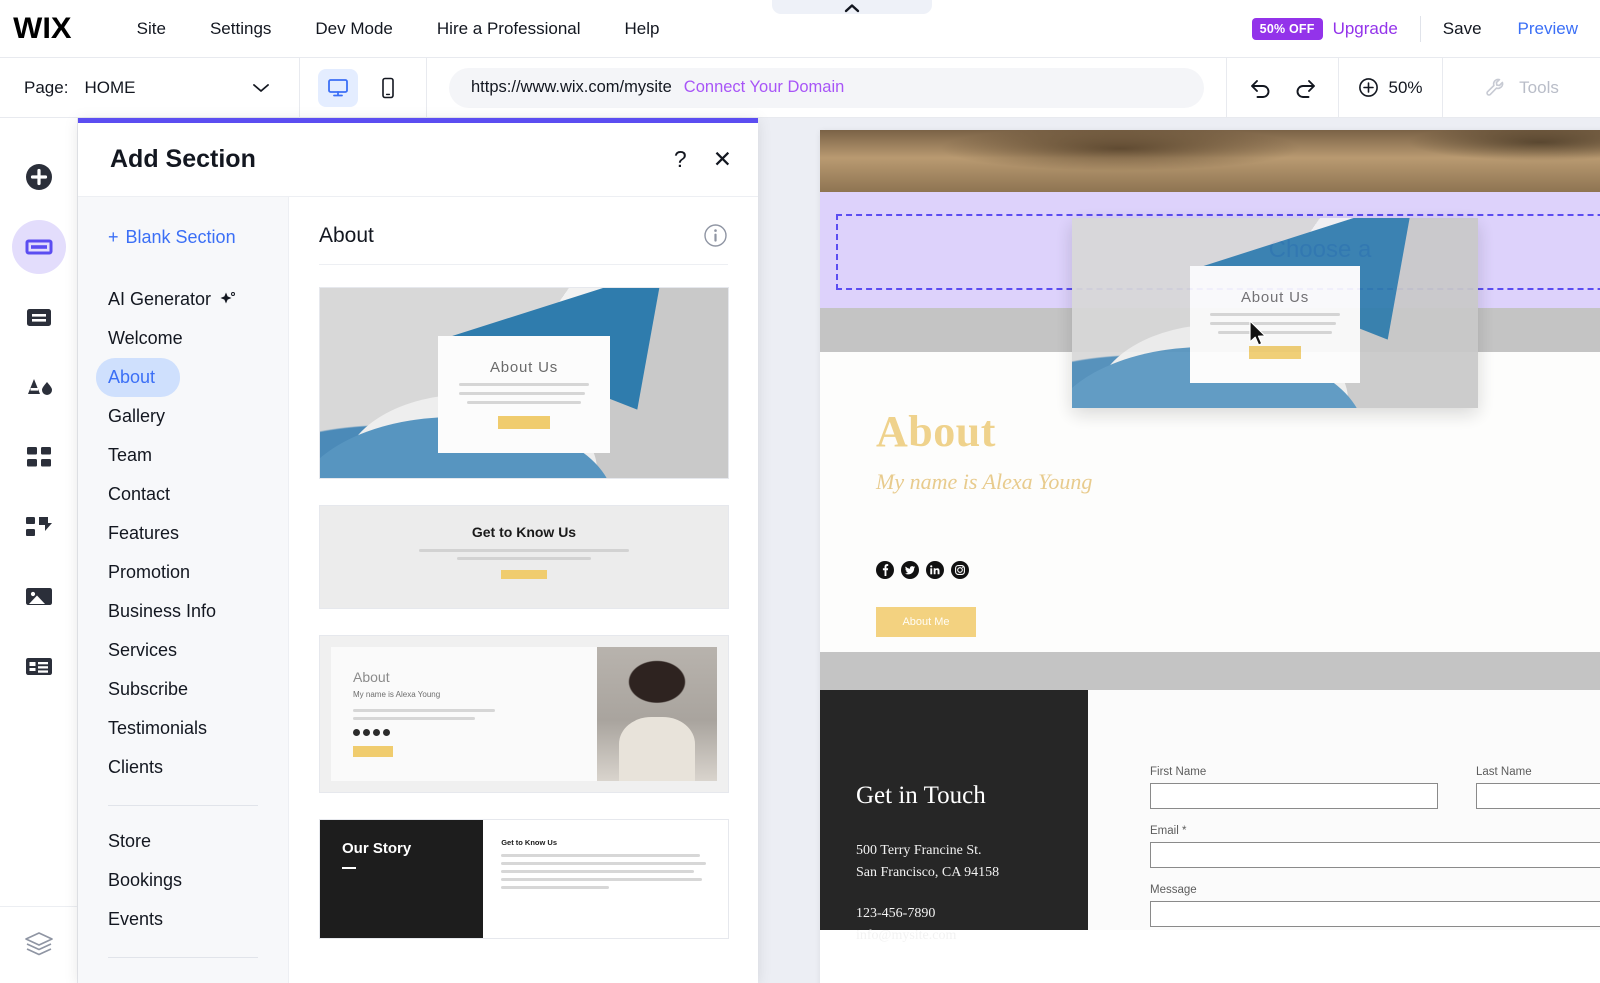  What do you see at coordinates (183, 533) in the screenshot?
I see `category-features: Features` at bounding box center [183, 533].